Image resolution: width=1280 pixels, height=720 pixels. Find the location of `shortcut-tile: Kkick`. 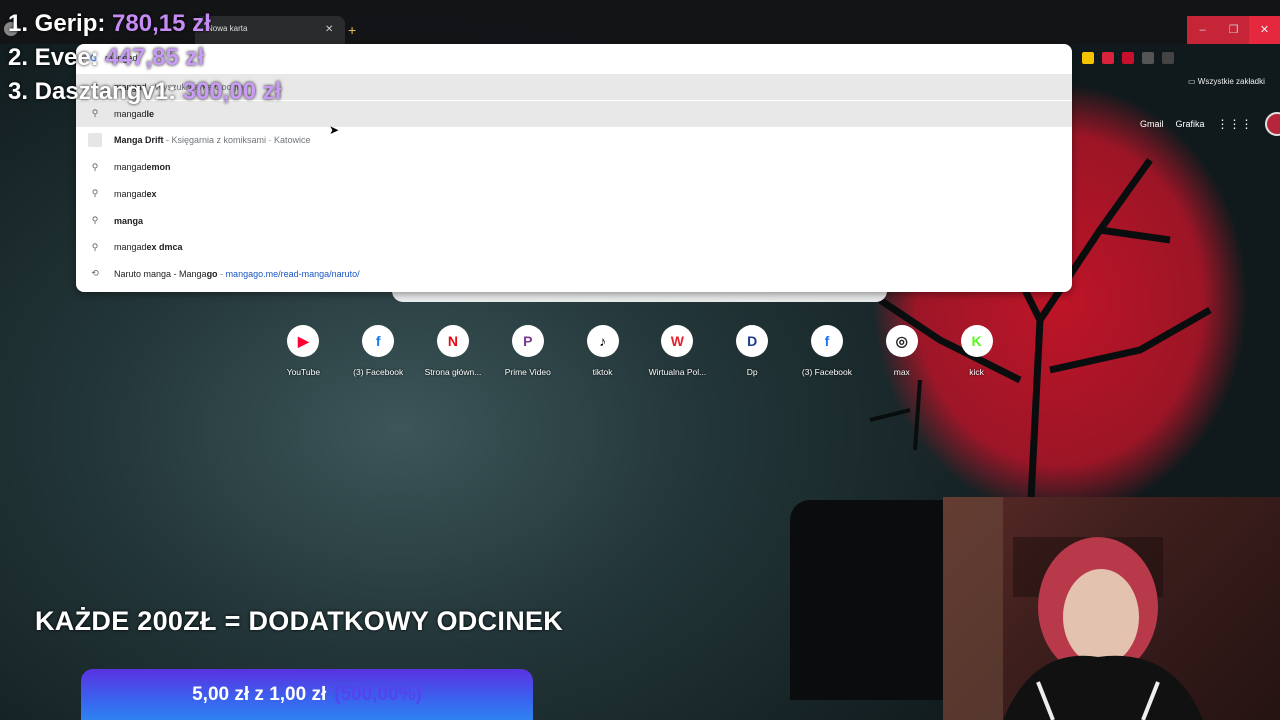

shortcut-tile: Kkick is located at coordinates (976, 351).